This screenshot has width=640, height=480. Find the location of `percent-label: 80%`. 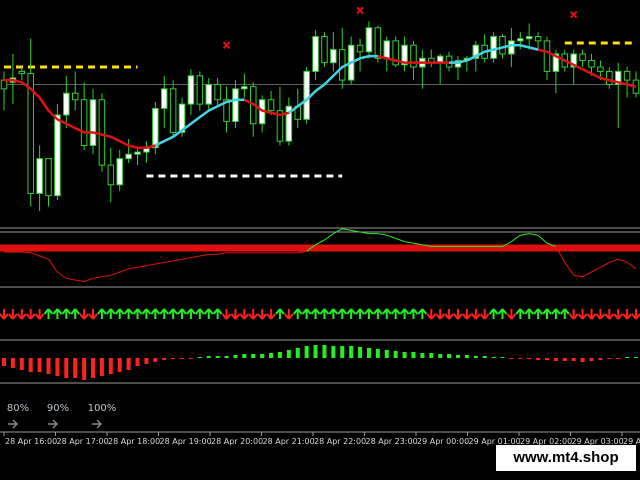

percent-label: 80% is located at coordinates (18, 408).